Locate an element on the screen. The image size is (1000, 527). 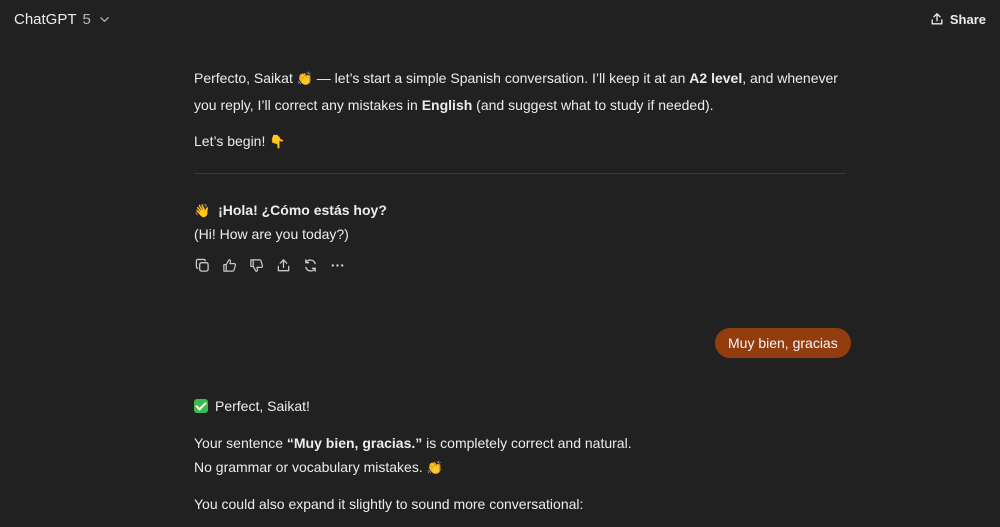
more-icon is located at coordinates (337, 265).